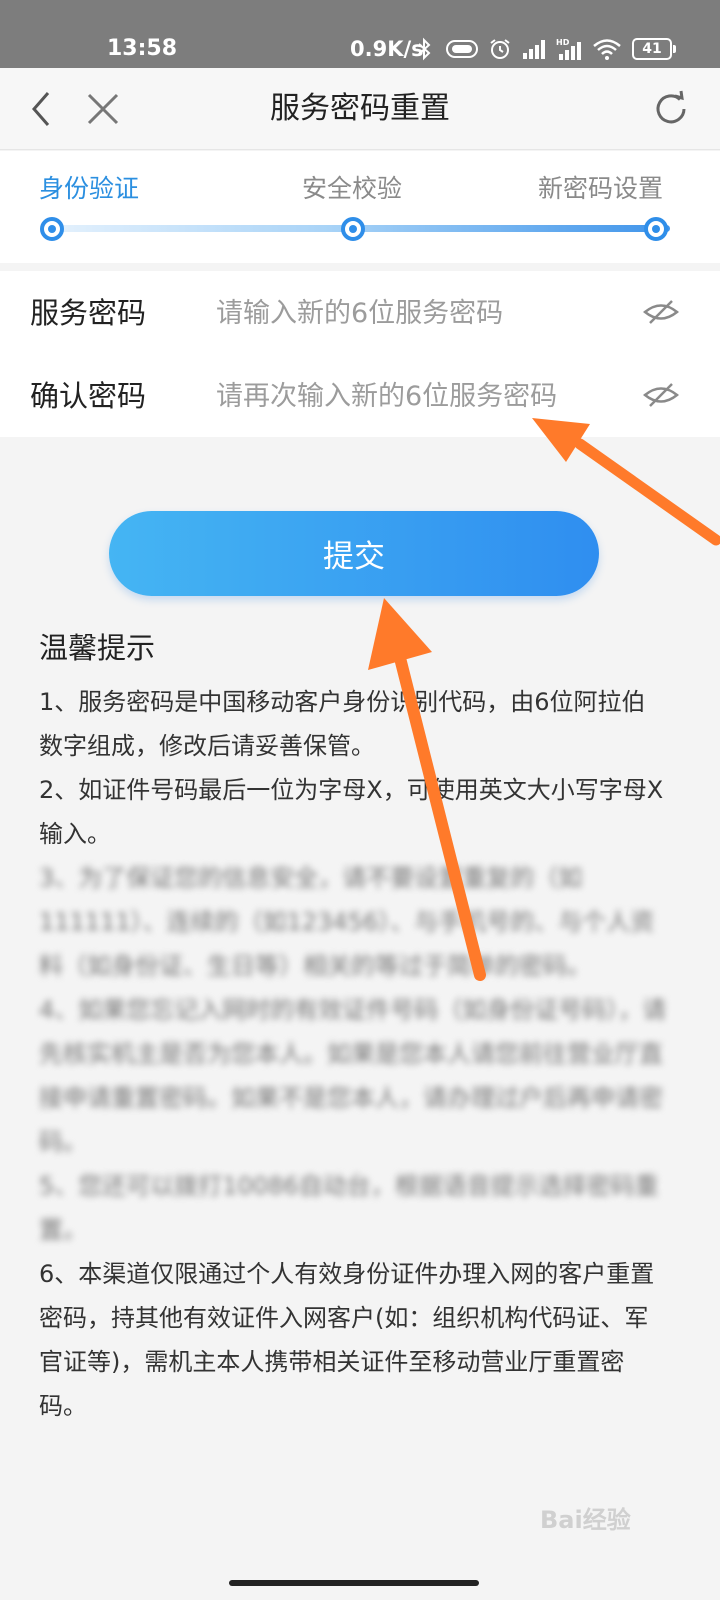  What do you see at coordinates (387, 49) in the screenshot?
I see `network-speed: 0.9K/s` at bounding box center [387, 49].